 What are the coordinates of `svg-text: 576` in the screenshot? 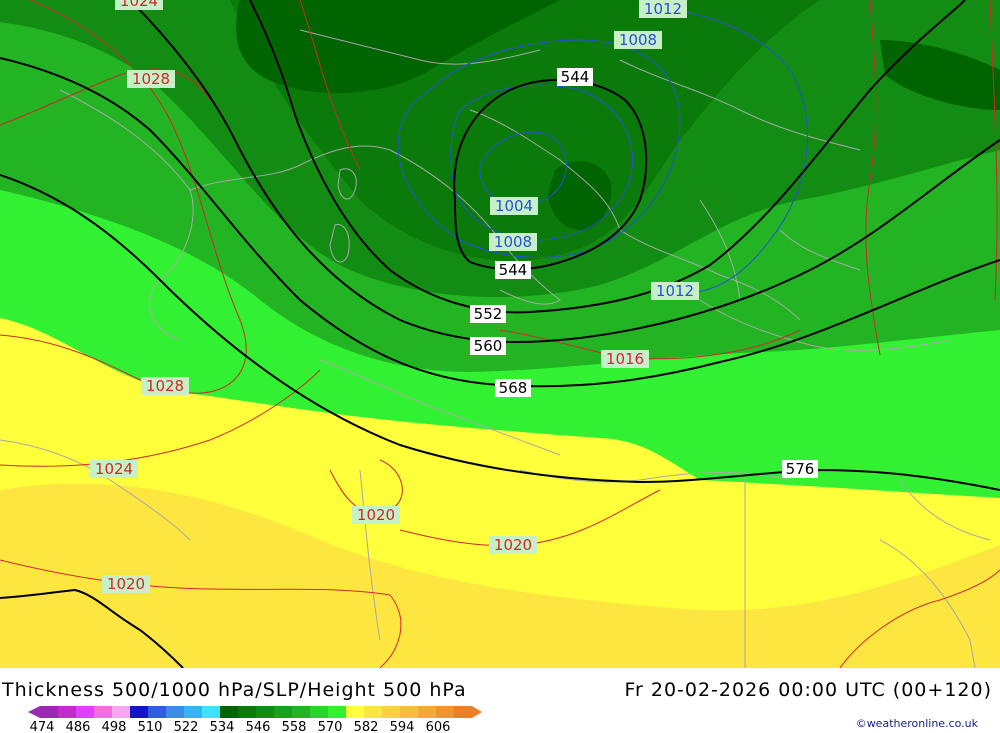 It's located at (800, 469).